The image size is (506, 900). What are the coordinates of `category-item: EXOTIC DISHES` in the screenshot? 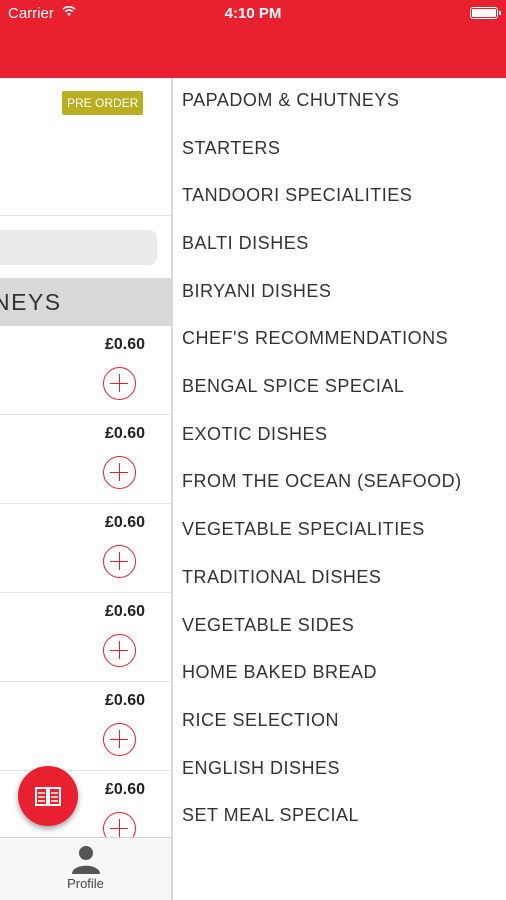 It's located at (255, 434).